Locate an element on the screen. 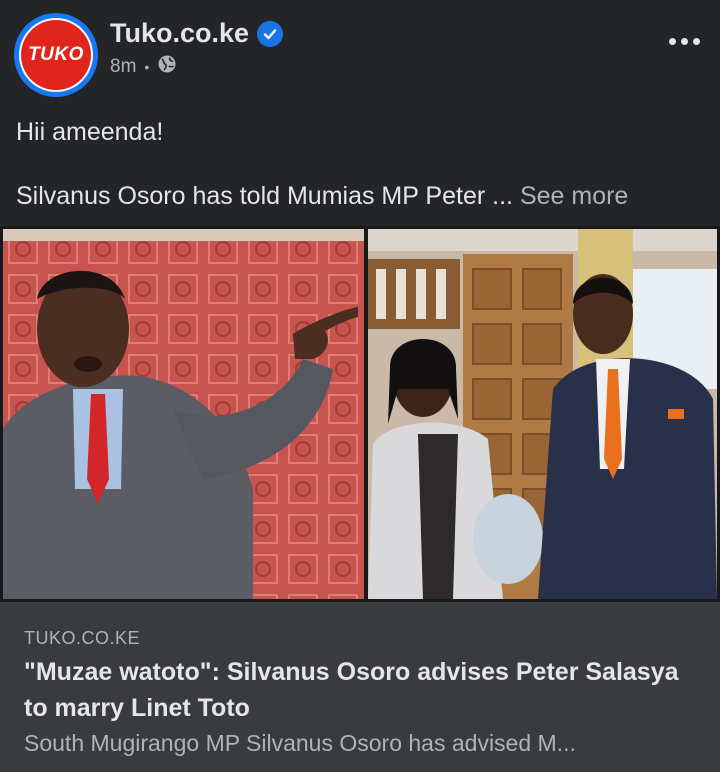 The image size is (720, 772). post-text-line1: Hii ameenda! is located at coordinates (90, 132).